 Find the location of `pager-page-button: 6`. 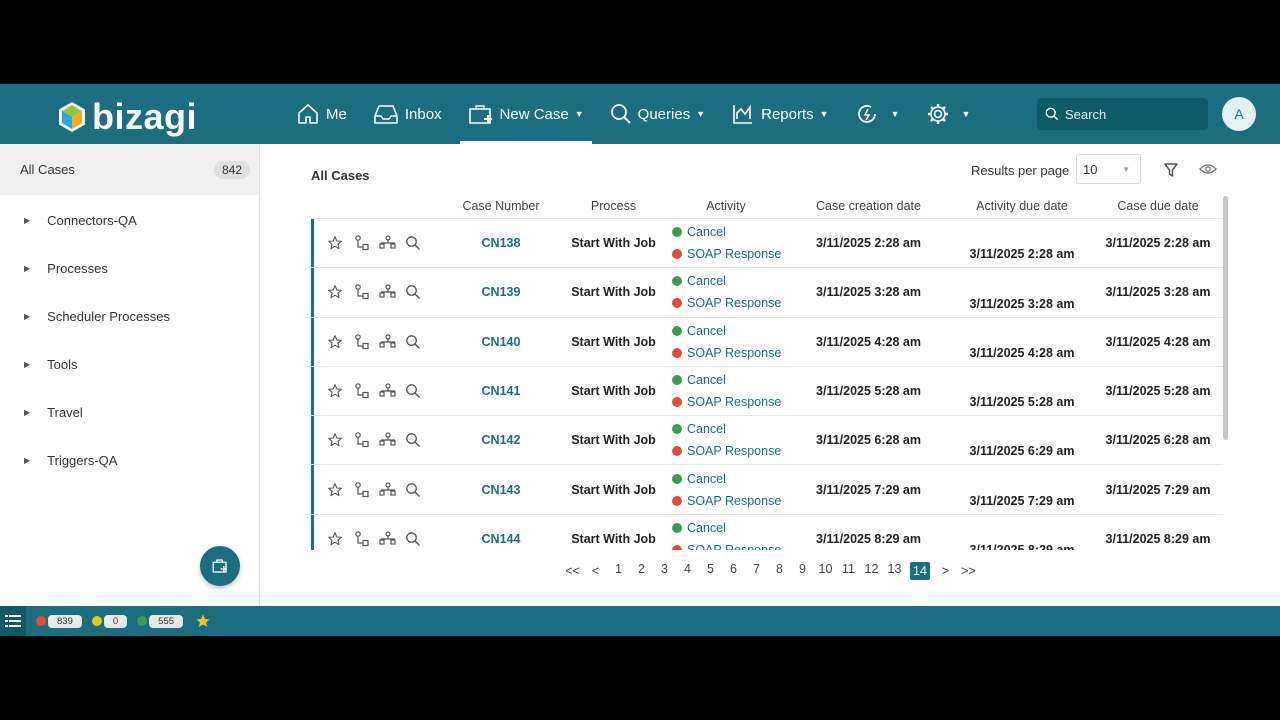

pager-page-button: 6 is located at coordinates (733, 571).